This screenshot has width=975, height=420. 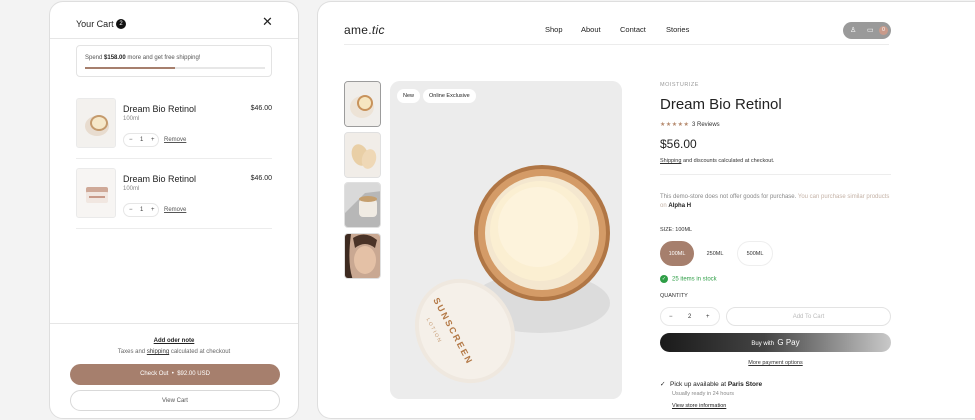 What do you see at coordinates (95, 24) in the screenshot?
I see `cart-title: Your Cart` at bounding box center [95, 24].